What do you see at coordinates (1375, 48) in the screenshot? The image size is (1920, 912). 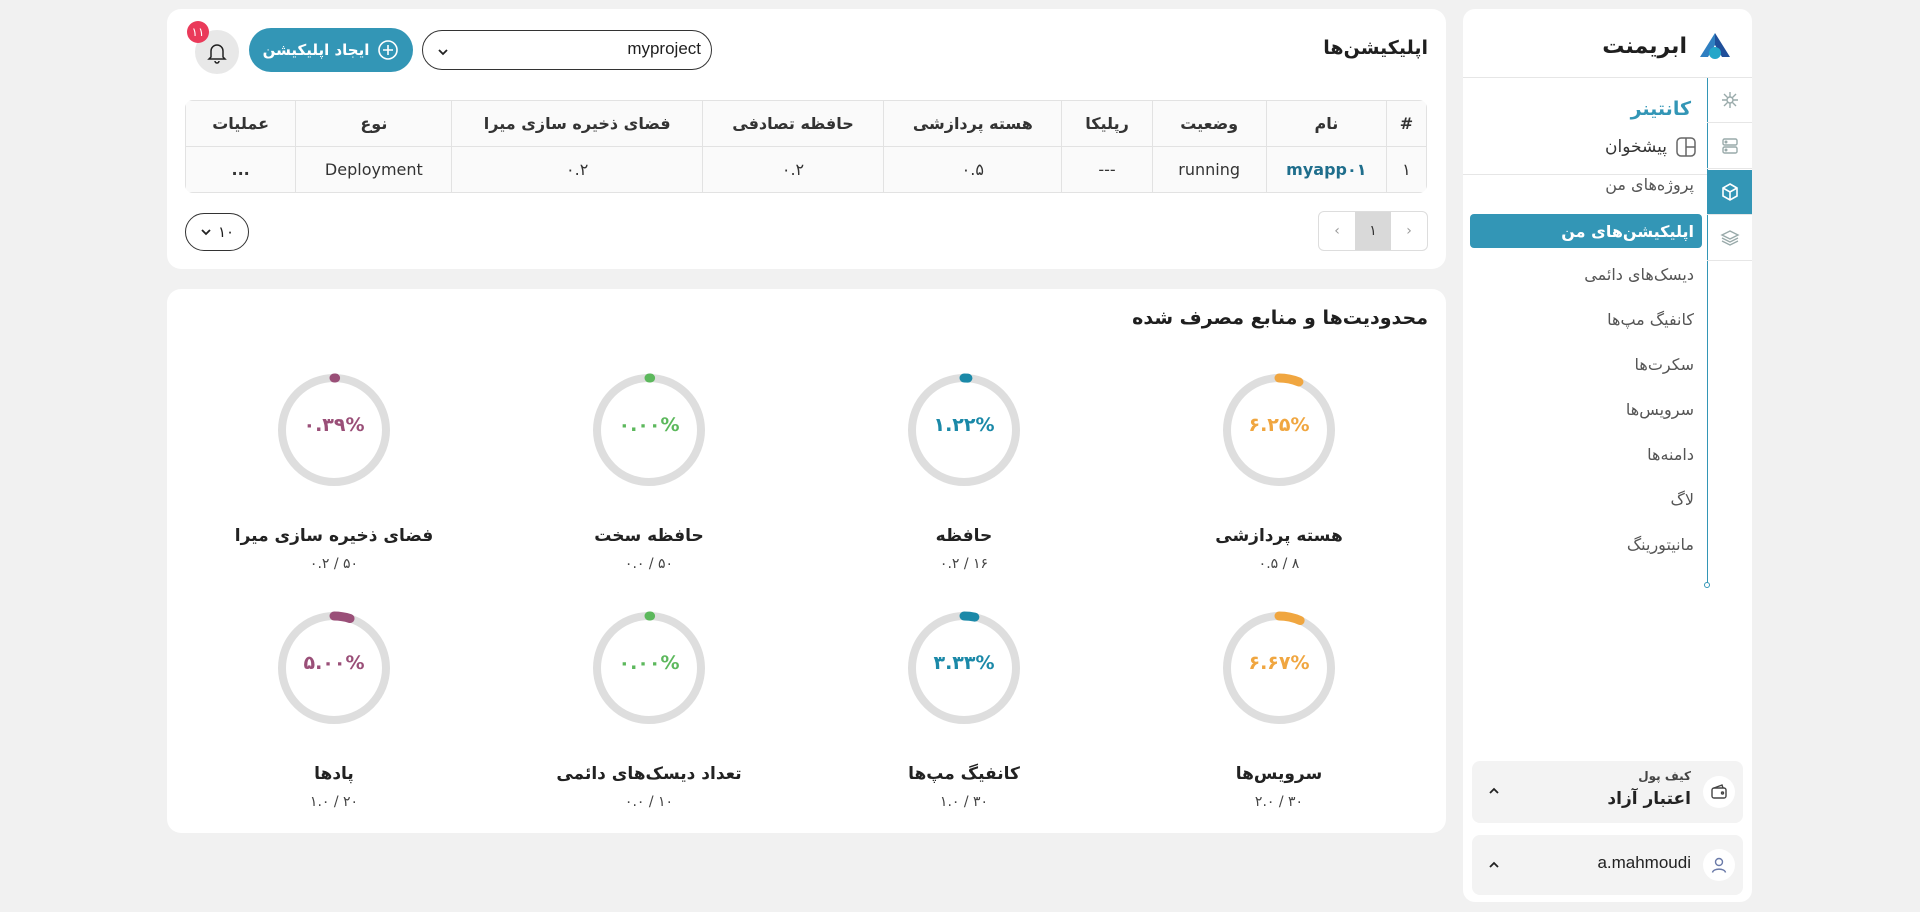 I see `page-title: اپلیکیشن‌ها` at bounding box center [1375, 48].